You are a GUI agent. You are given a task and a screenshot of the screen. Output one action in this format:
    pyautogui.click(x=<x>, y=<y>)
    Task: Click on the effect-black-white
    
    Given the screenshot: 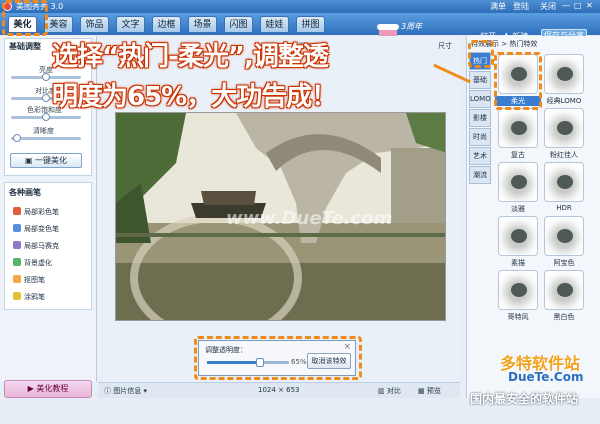 What is the action you would take?
    pyautogui.click(x=564, y=290)
    